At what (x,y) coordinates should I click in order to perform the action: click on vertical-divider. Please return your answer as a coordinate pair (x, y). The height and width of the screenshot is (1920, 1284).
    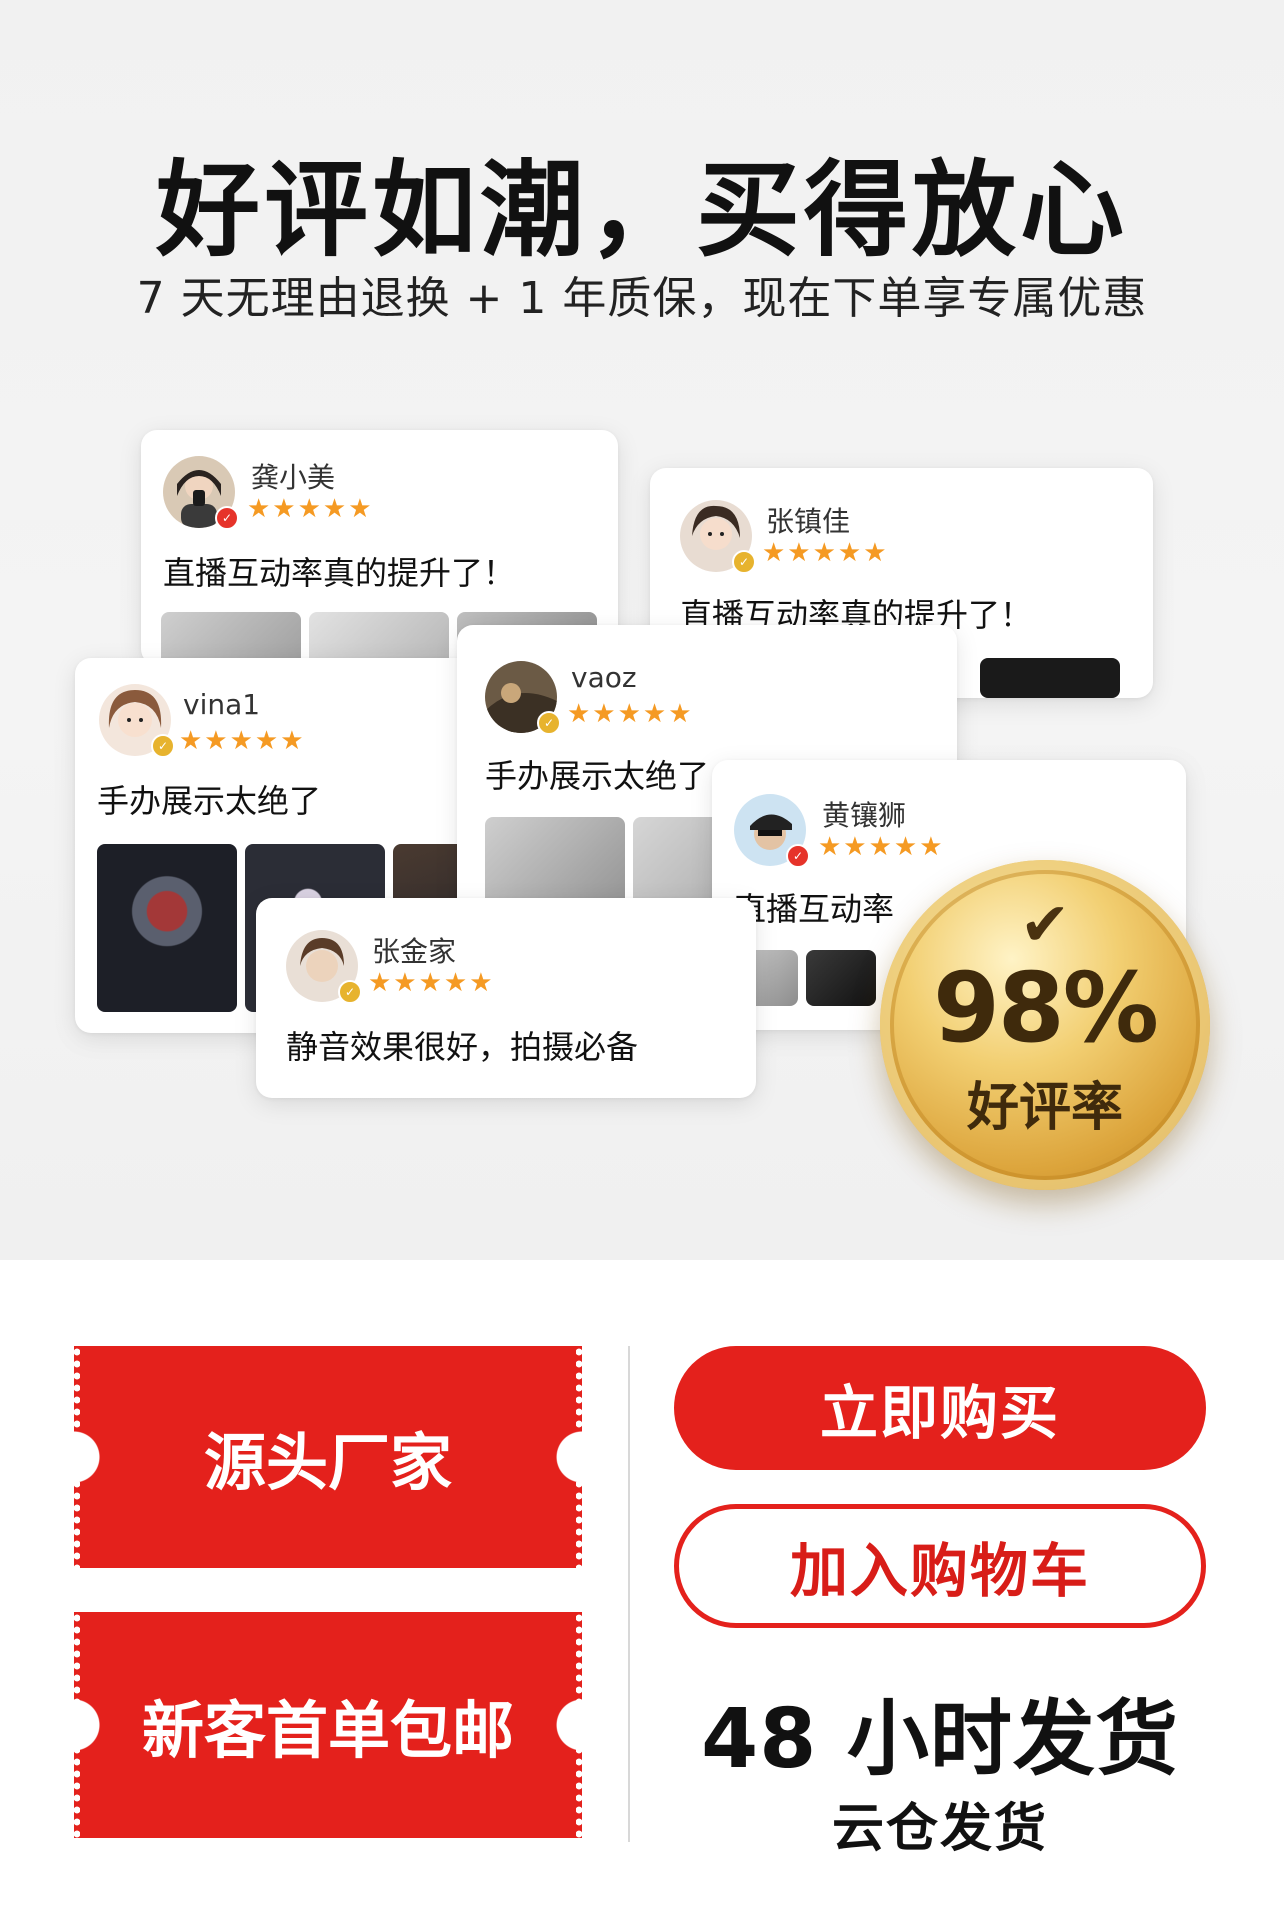
    Looking at the image, I should click on (629, 1594).